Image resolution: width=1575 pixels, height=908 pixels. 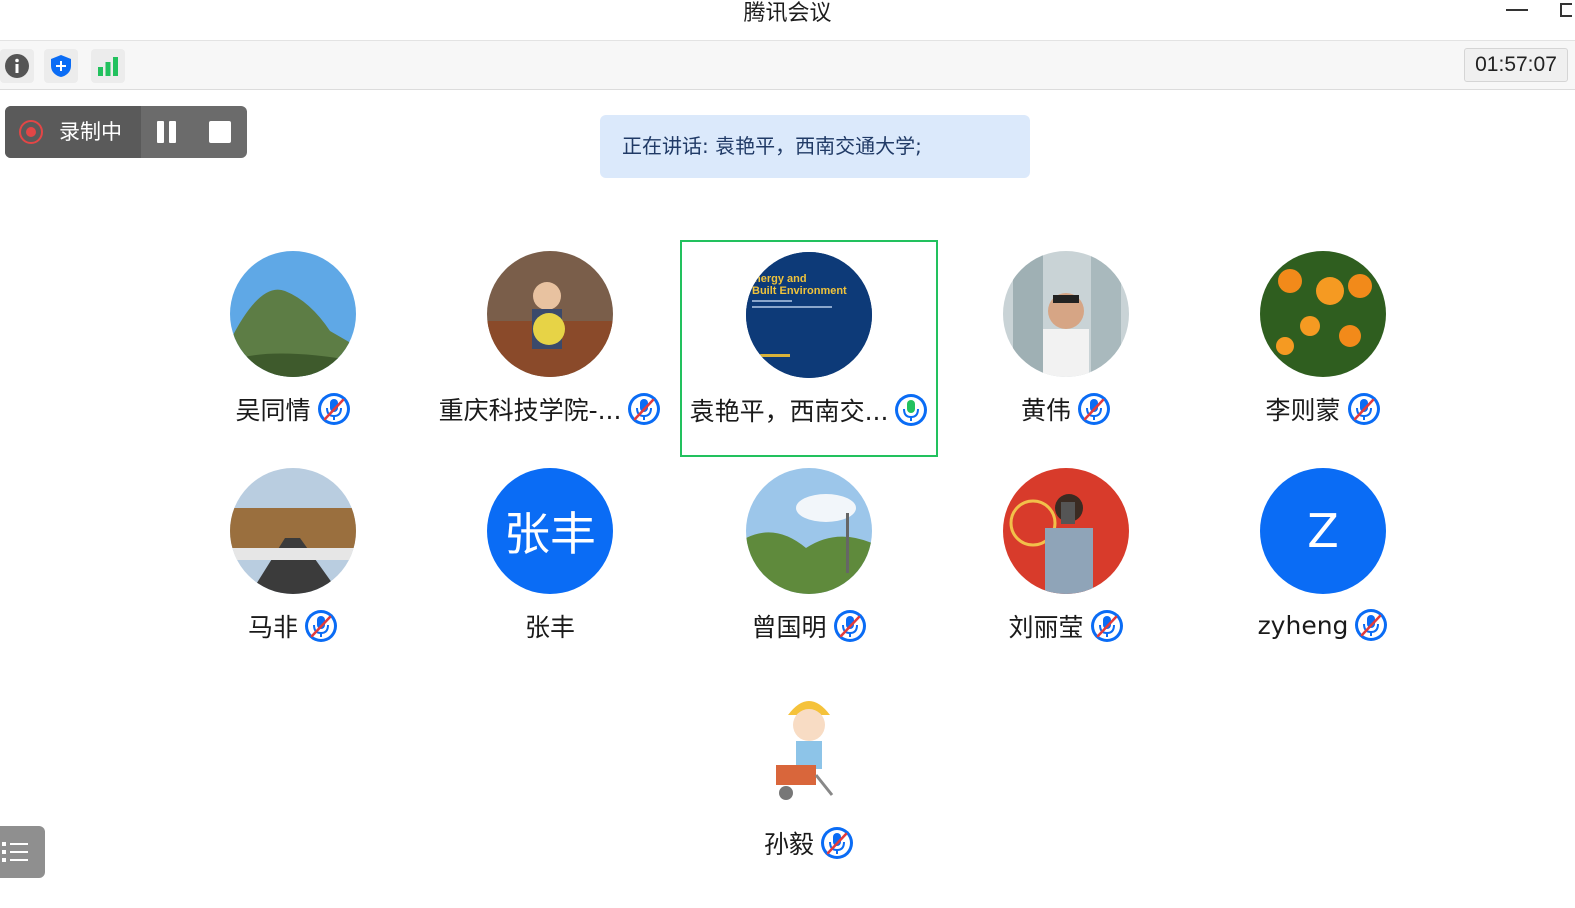 I want to click on avatar: nergy and Built Environment, so click(x=809, y=315).